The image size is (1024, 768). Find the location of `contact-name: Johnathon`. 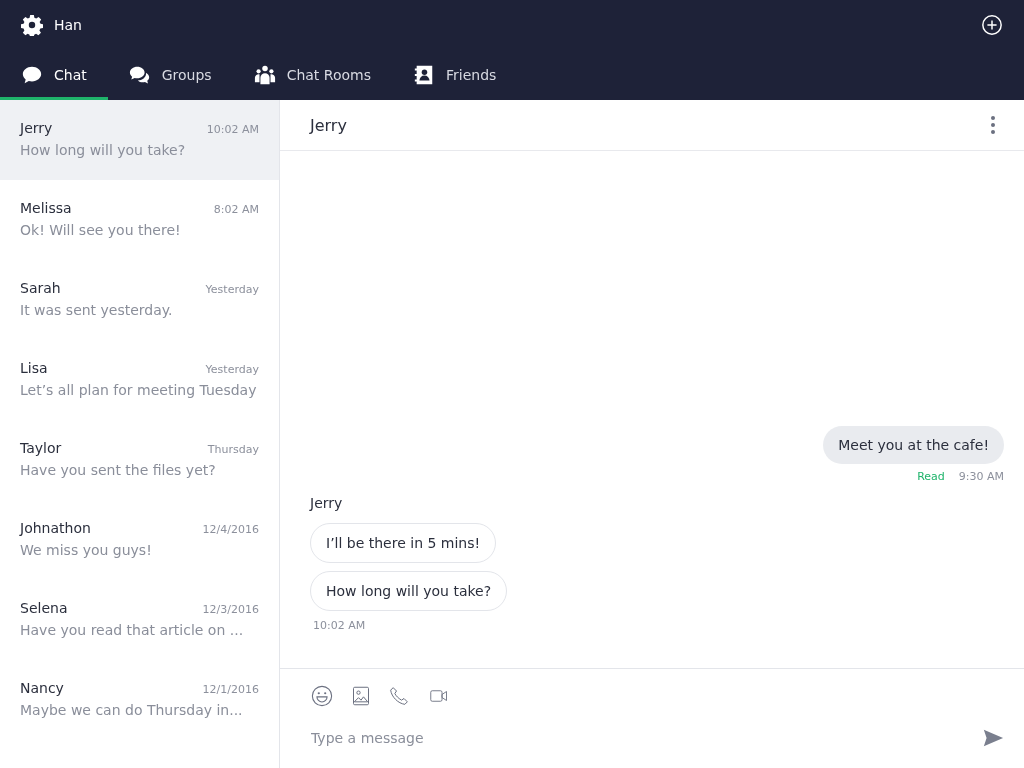

contact-name: Johnathon is located at coordinates (55, 528).